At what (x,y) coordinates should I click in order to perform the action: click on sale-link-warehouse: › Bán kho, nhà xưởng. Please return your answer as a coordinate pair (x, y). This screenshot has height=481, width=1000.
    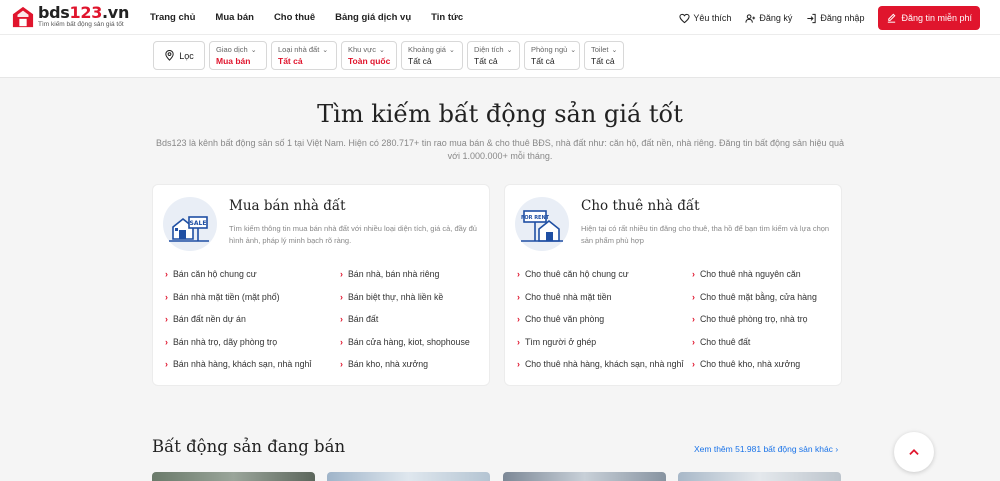
    Looking at the image, I should click on (412, 364).